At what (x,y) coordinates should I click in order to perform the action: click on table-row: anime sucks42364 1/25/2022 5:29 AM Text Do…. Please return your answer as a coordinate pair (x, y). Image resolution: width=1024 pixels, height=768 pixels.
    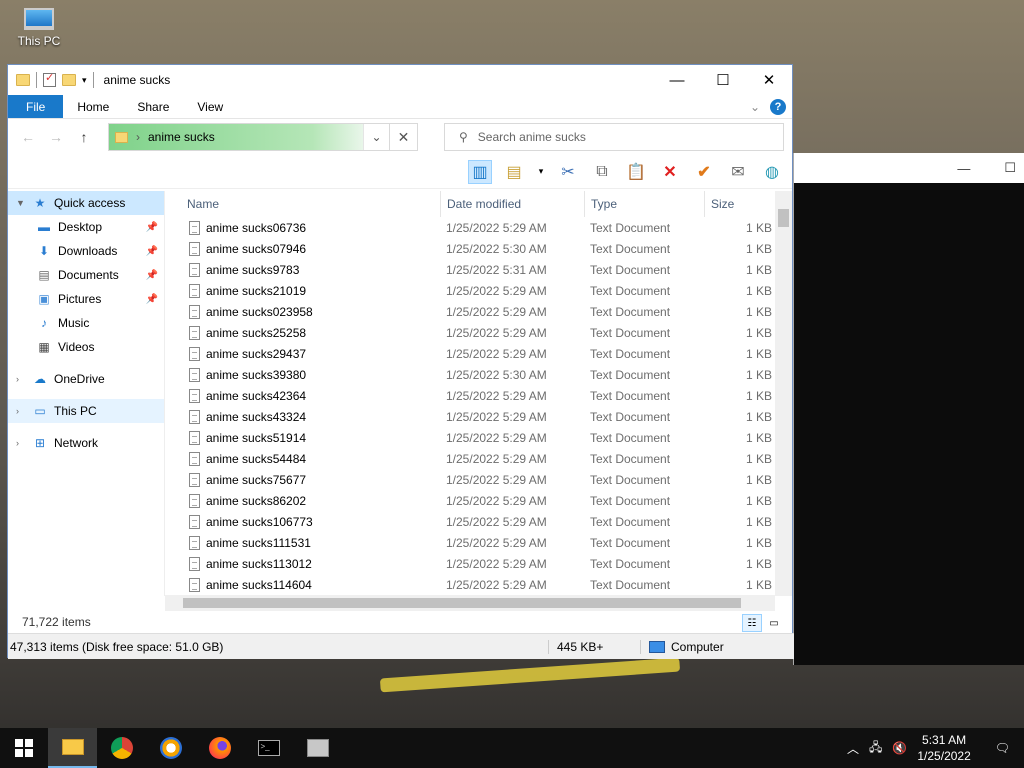
    Looking at the image, I should click on (478, 395).